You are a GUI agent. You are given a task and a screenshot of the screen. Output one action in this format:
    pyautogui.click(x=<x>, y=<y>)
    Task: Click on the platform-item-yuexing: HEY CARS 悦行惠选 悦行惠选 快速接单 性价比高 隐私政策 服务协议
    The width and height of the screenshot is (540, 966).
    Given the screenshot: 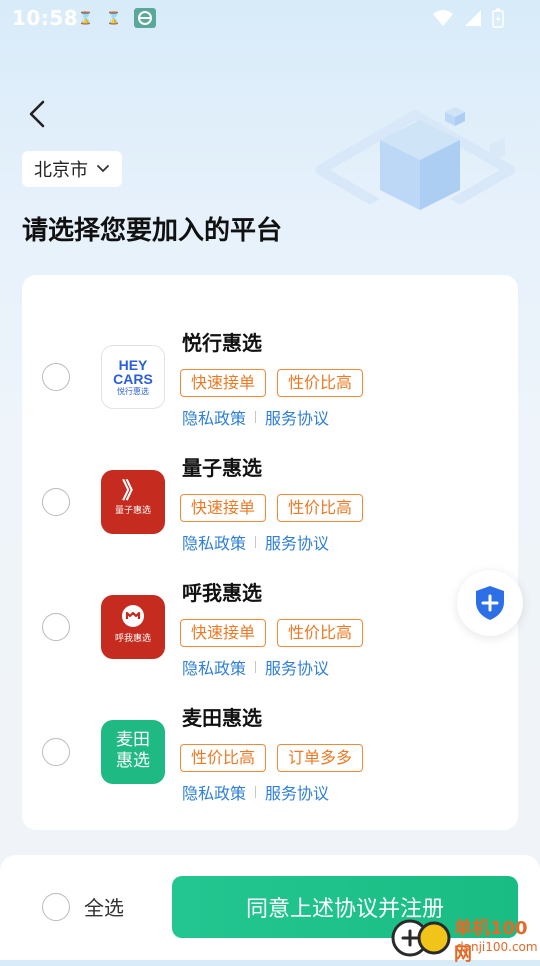 What is the action you would take?
    pyautogui.click(x=270, y=378)
    